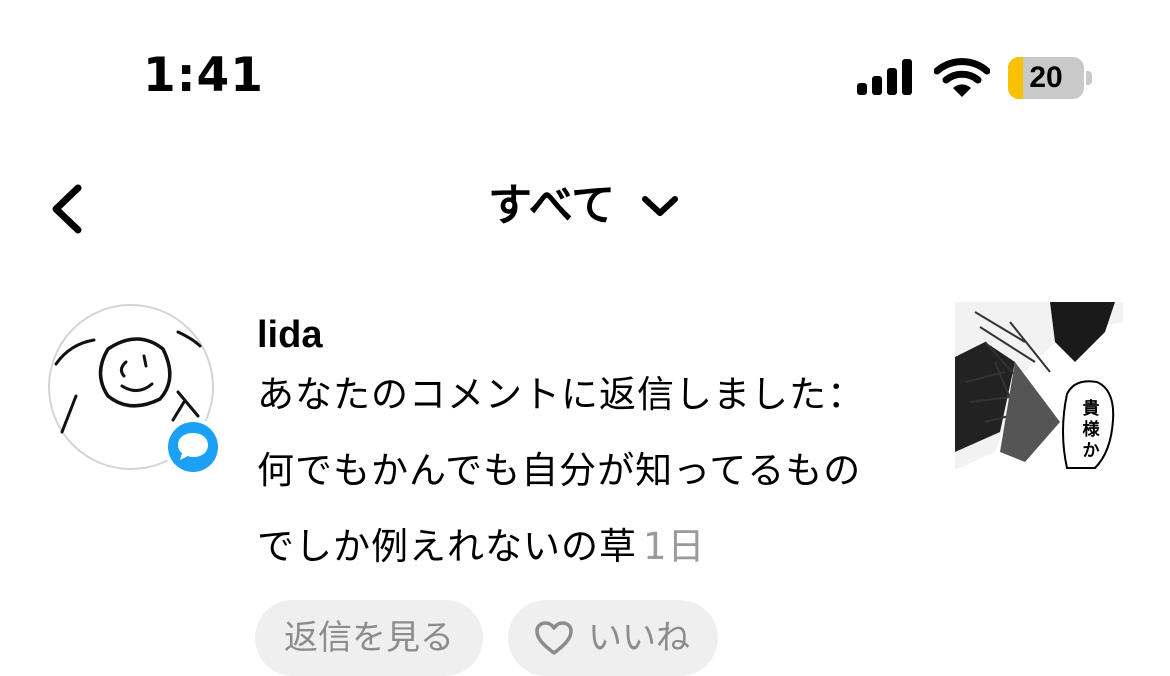 The image size is (1170, 676). I want to click on thumbnail-caption-3: か, so click(1091, 451).